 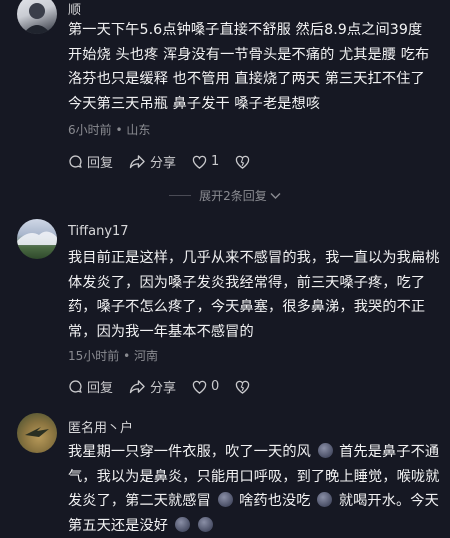 I want to click on avatar-image, so click(x=37, y=432).